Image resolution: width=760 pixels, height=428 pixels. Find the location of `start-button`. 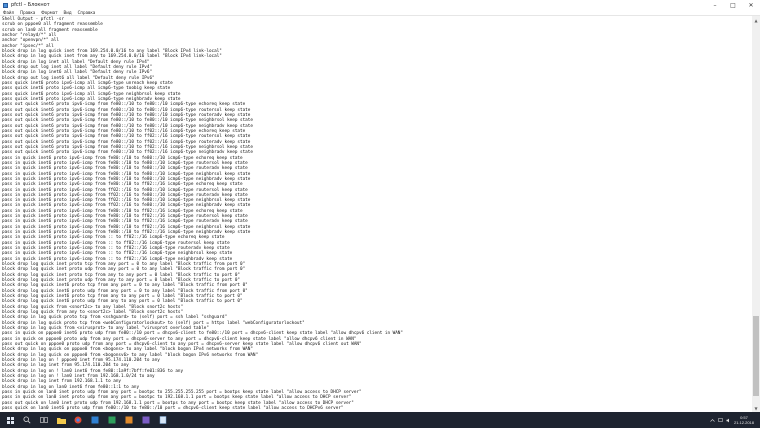

start-button is located at coordinates (10, 420).